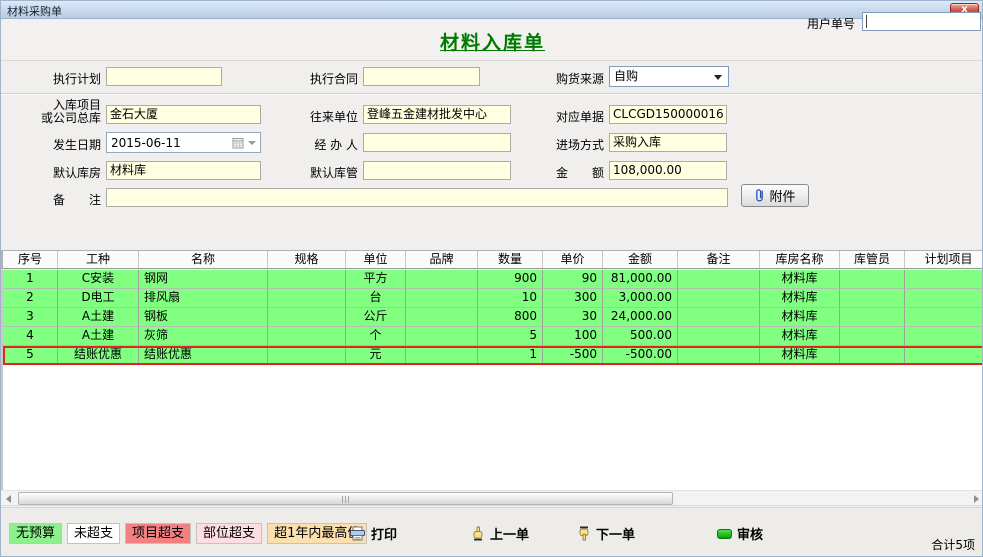  I want to click on table-row: 2 D电工 排风扇 台 10 300 3,000.00 材料库, so click(492, 298).